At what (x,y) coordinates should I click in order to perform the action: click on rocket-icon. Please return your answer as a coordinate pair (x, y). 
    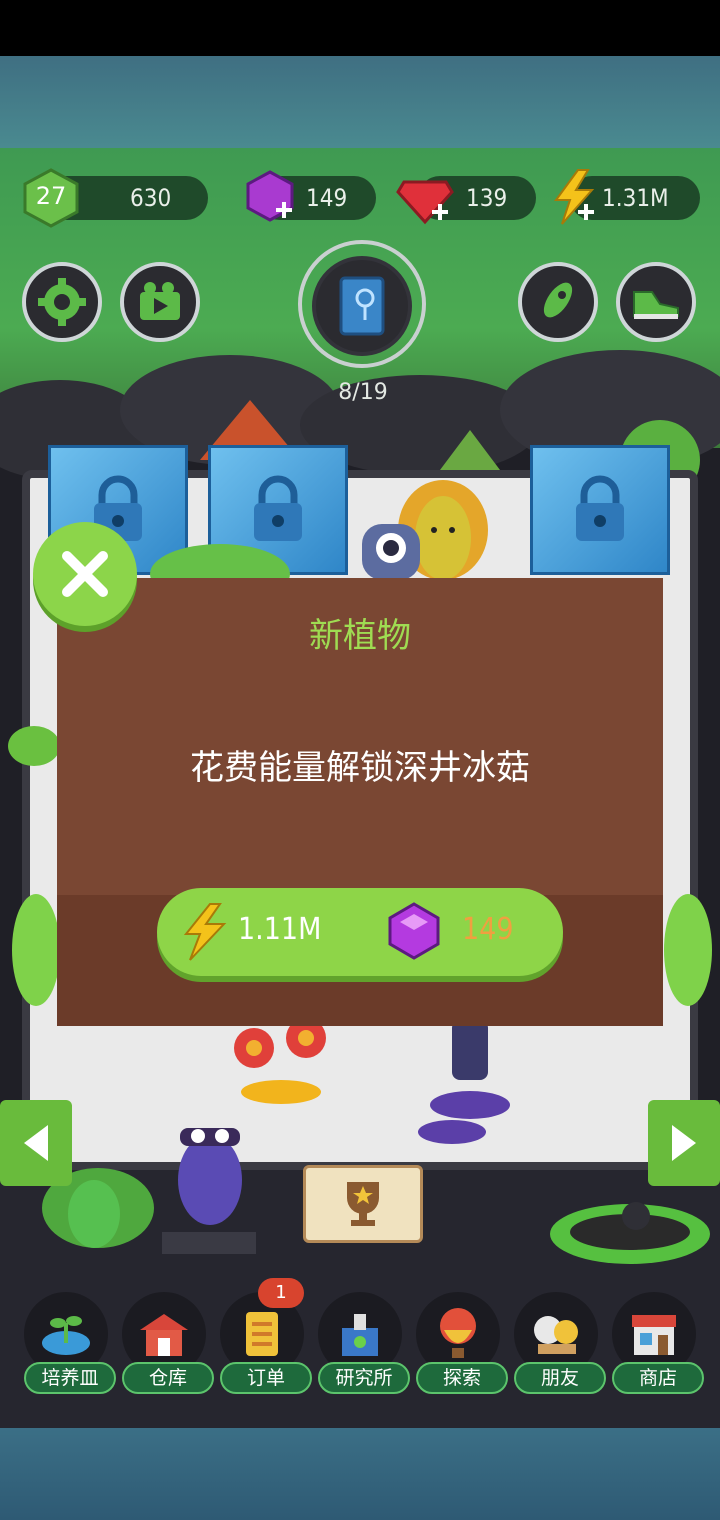
    Looking at the image, I should click on (558, 300).